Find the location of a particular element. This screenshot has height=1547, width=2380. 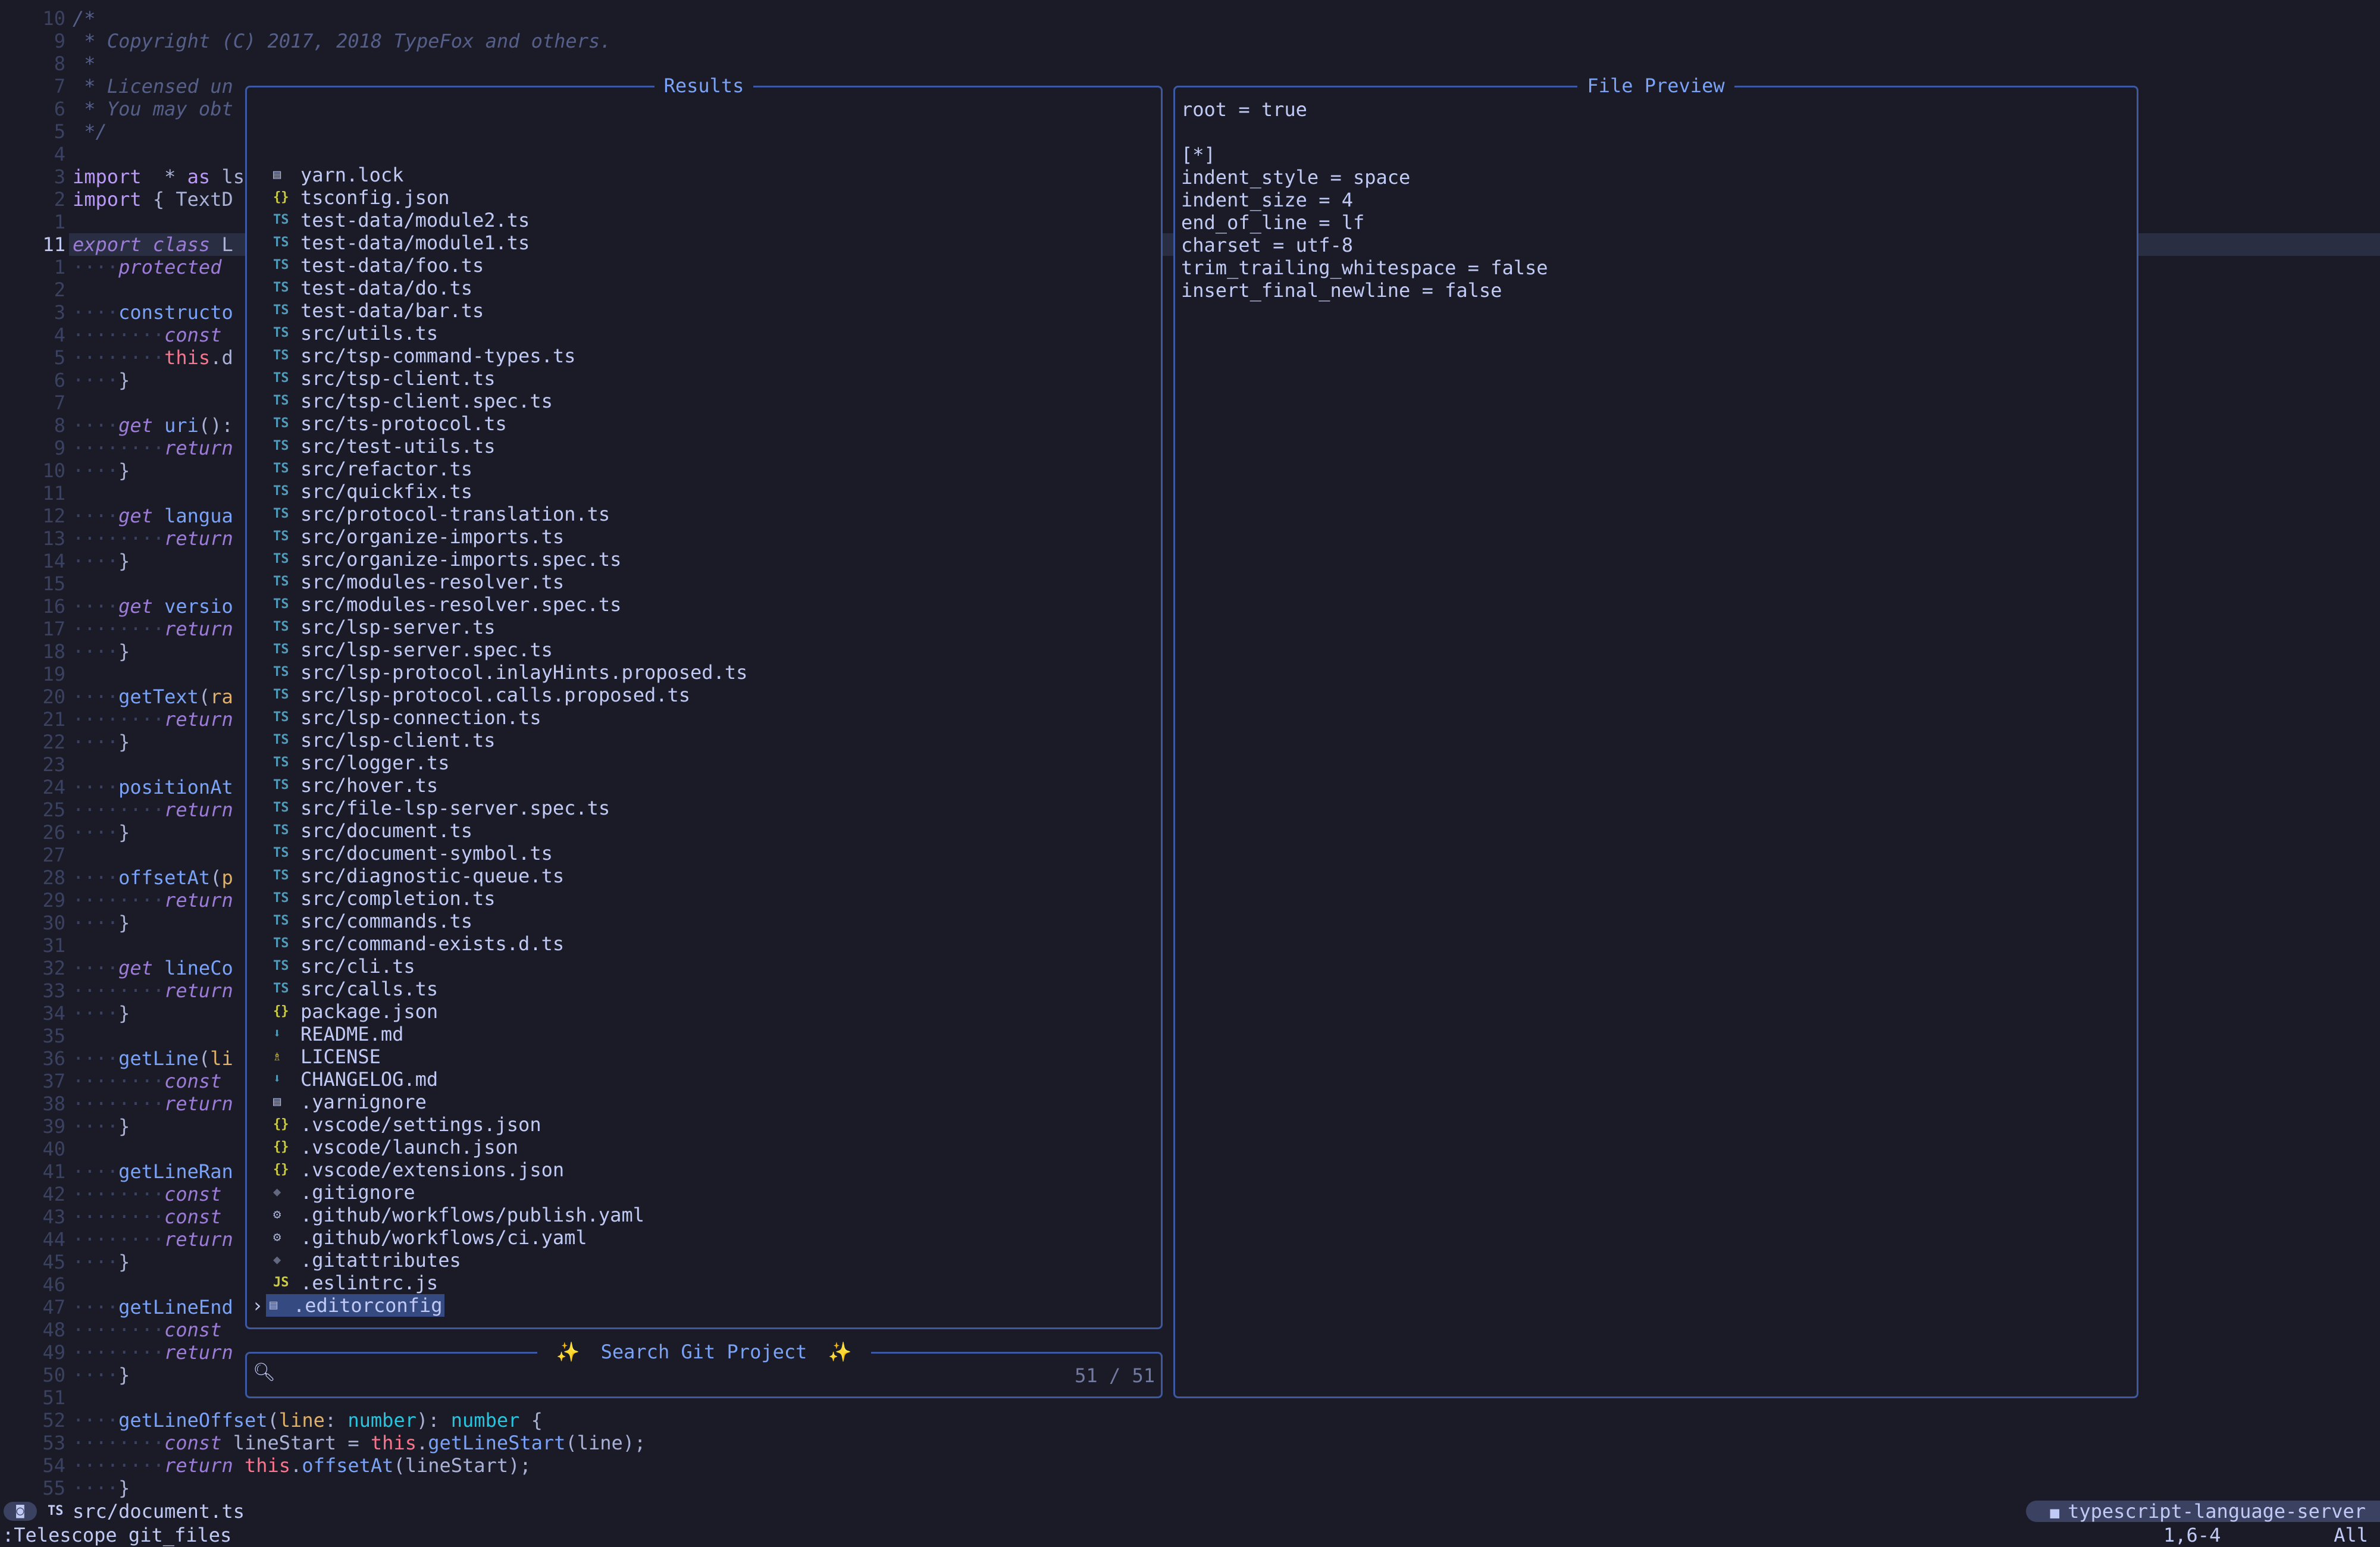

result-item: TS src/lsp-connection.ts is located at coordinates (704, 717).